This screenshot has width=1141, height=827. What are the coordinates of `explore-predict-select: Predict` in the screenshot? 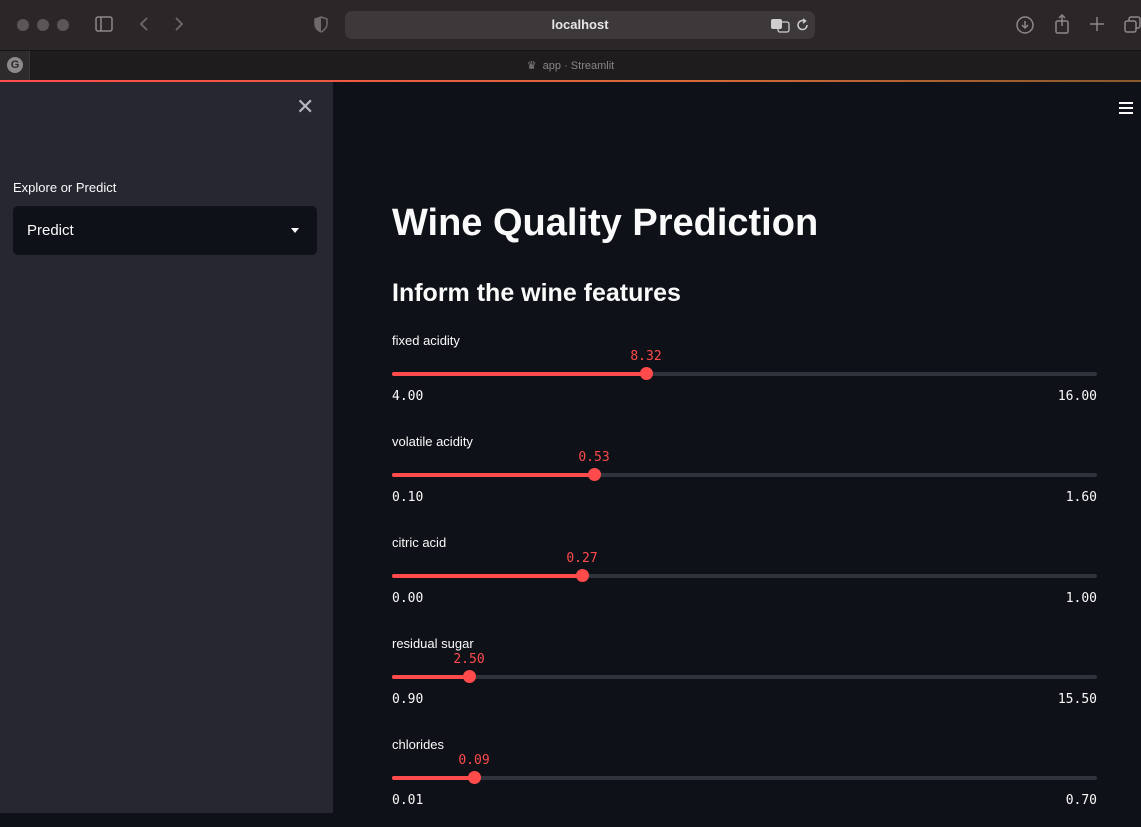 It's located at (165, 230).